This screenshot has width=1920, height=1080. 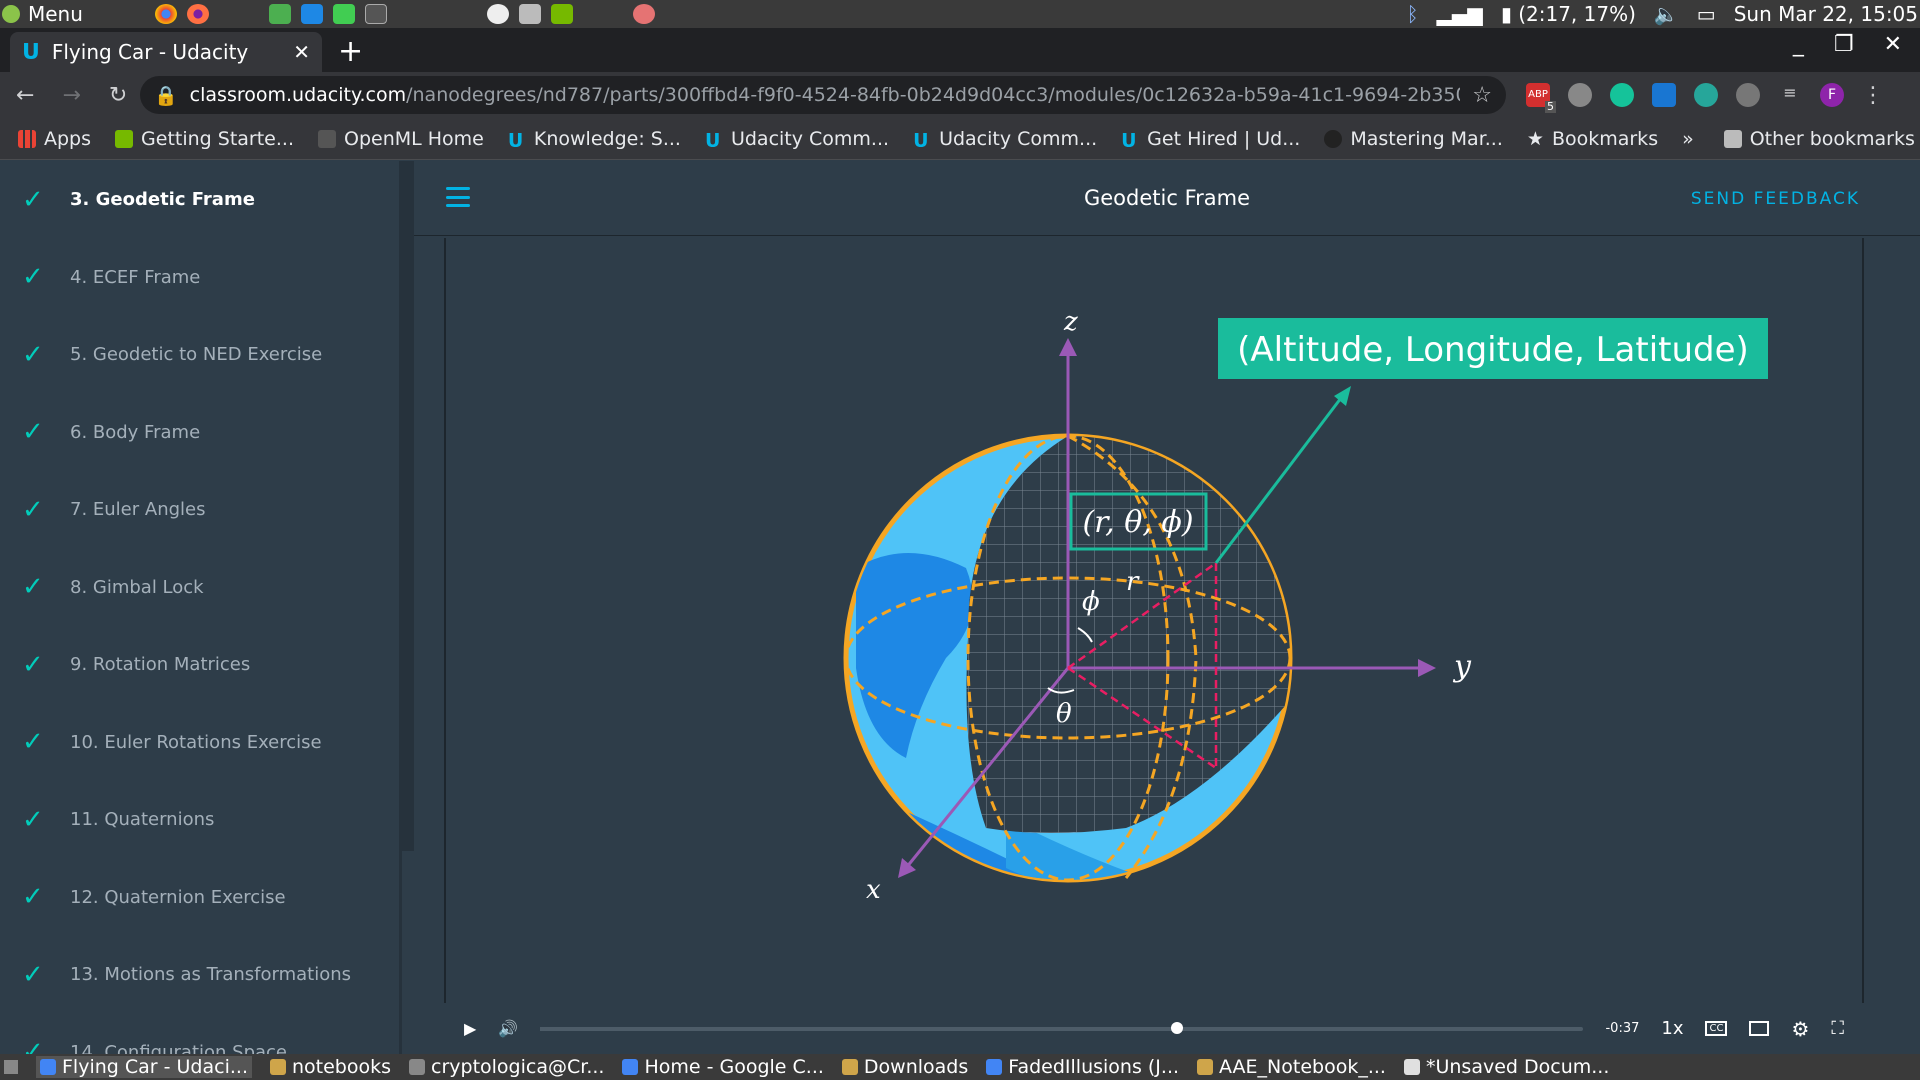 What do you see at coordinates (1592, 139) in the screenshot?
I see `bookmark-bookmarks: ★ Bookmarks` at bounding box center [1592, 139].